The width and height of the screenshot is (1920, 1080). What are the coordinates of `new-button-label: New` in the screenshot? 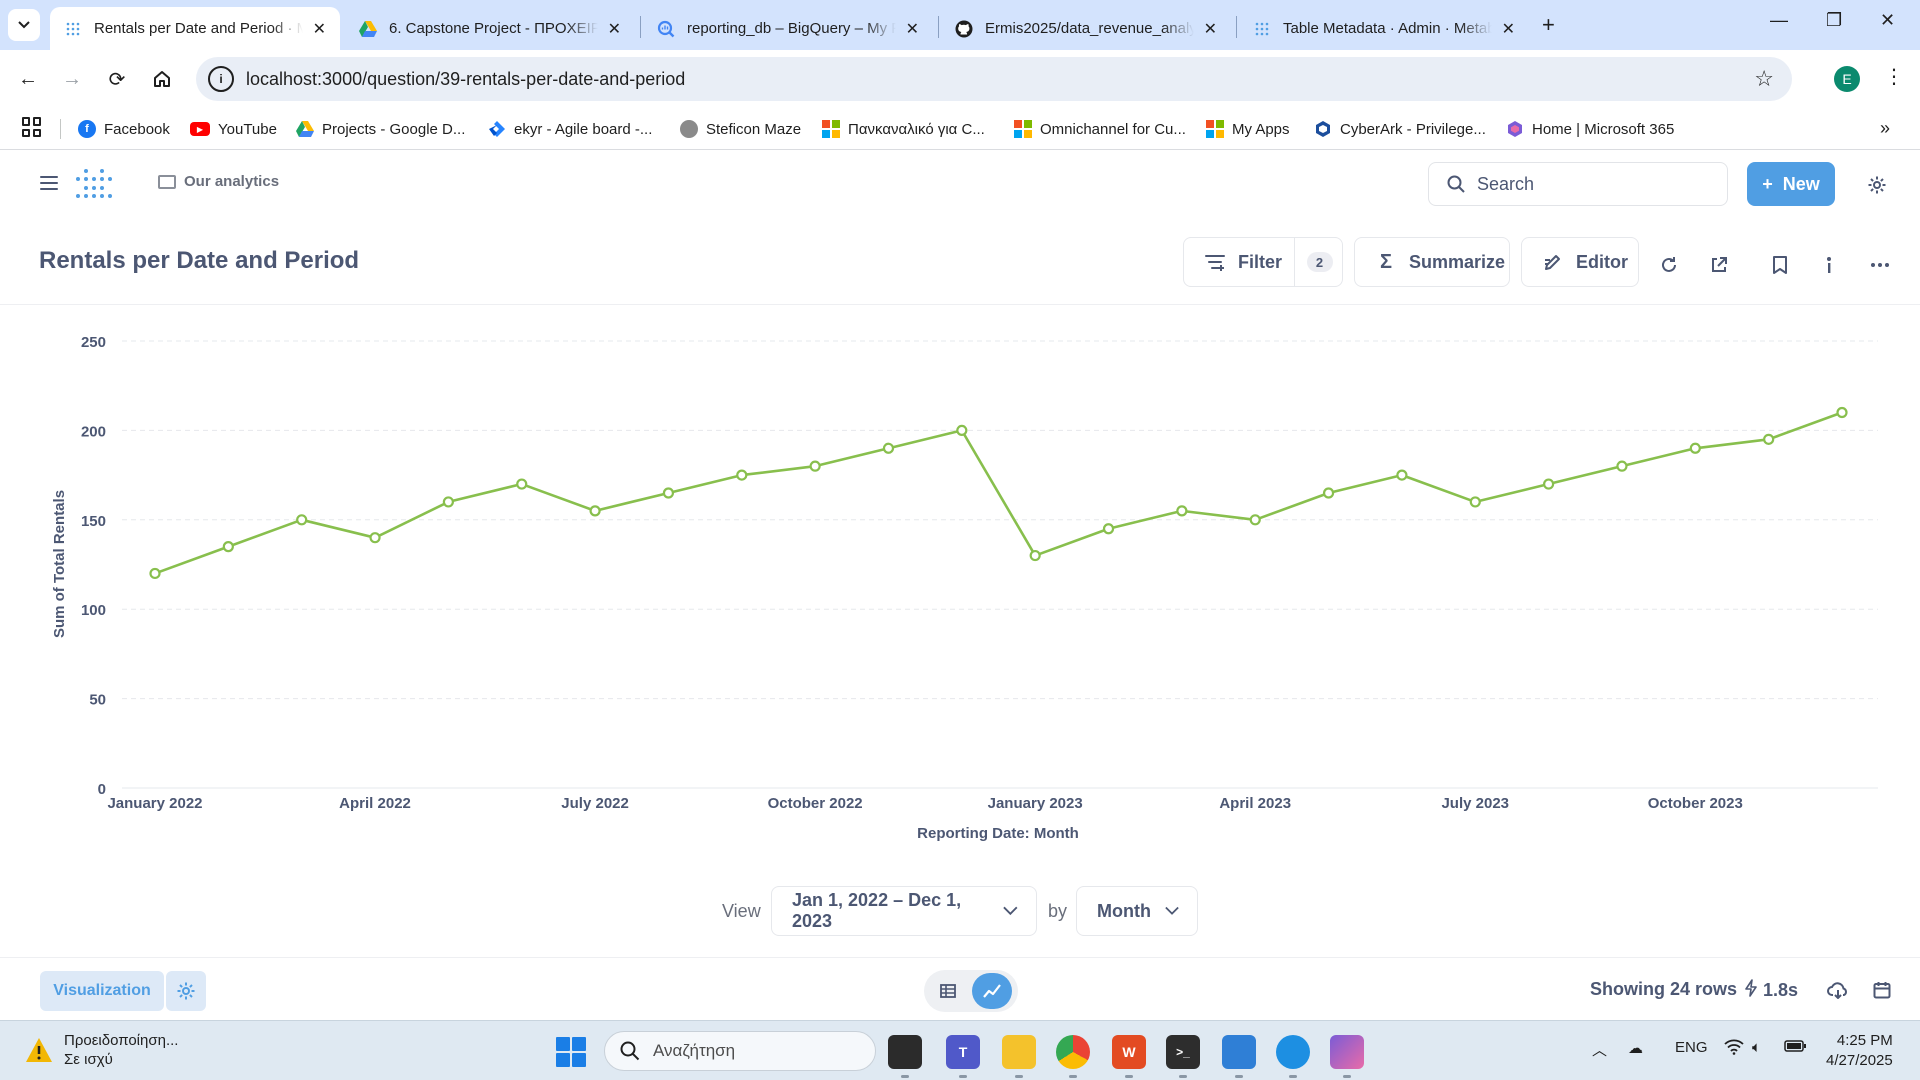 It's located at (1801, 183).